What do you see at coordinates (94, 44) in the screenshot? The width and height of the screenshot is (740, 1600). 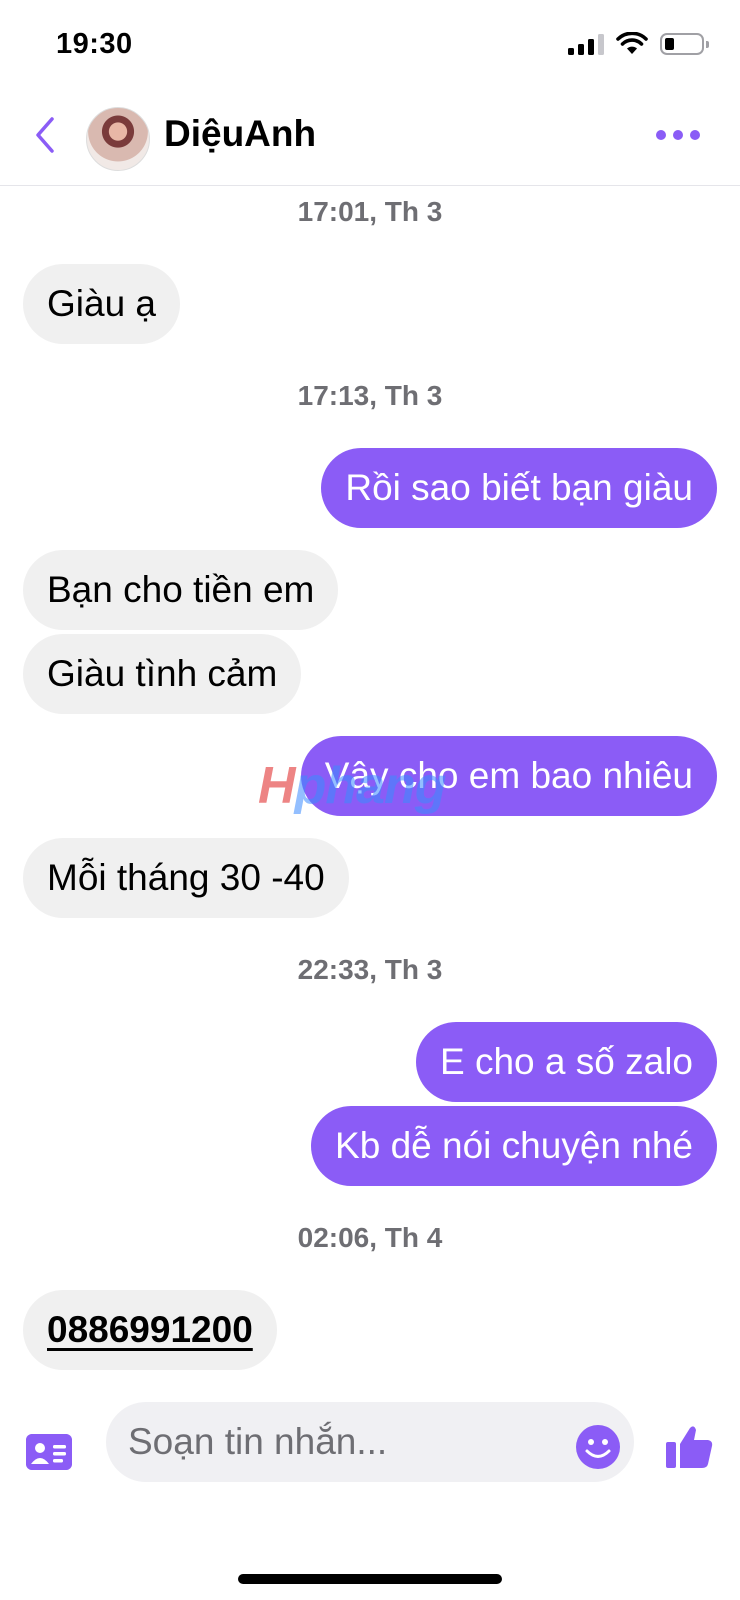 I see `status-time: 19:30` at bounding box center [94, 44].